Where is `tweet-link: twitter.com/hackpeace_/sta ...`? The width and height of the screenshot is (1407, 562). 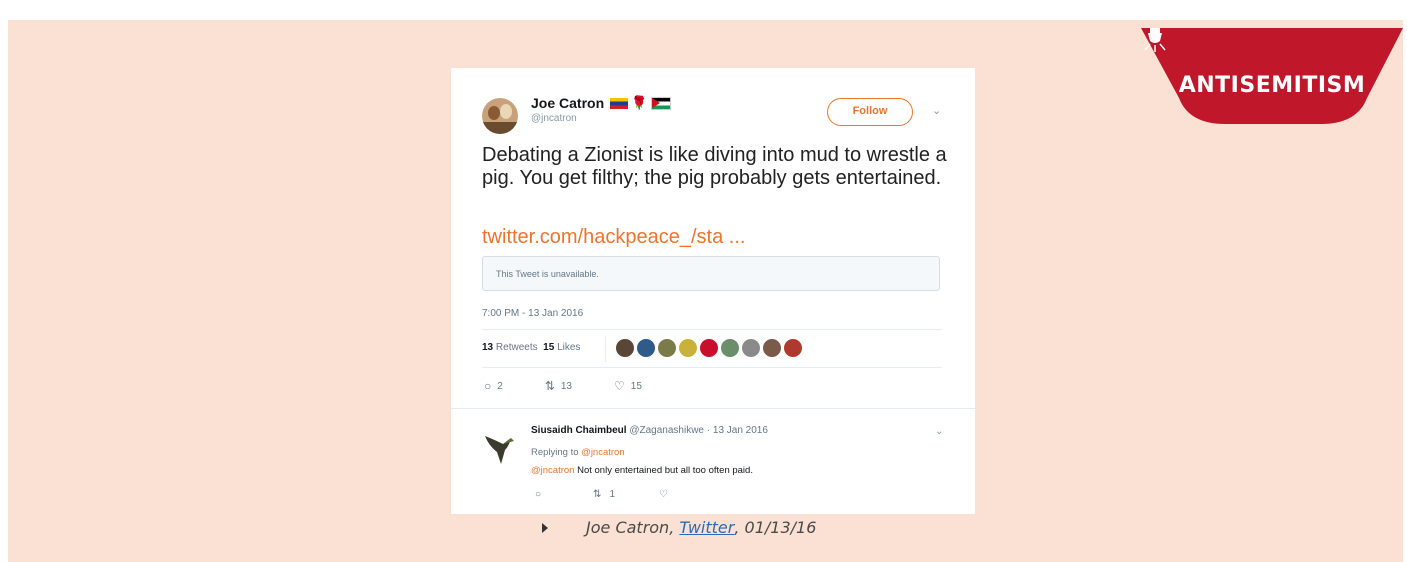 tweet-link: twitter.com/hackpeace_/sta ... is located at coordinates (613, 237).